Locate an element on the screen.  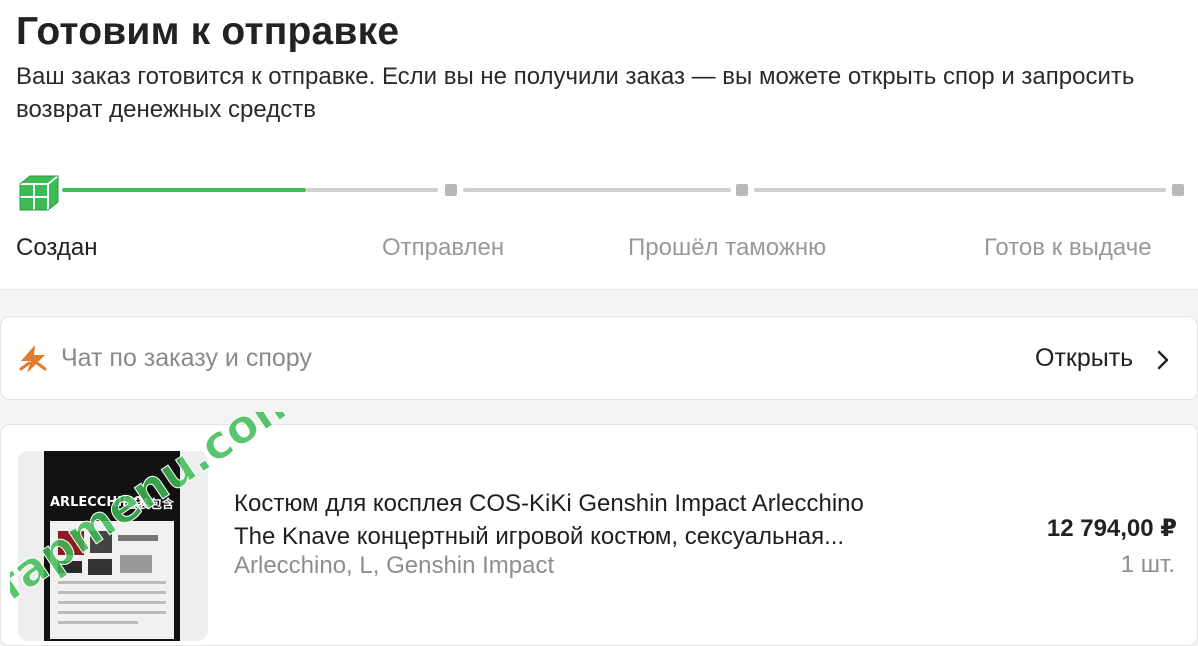
product-variant: Arlecchino, L, Genshin Impact is located at coordinates (394, 565).